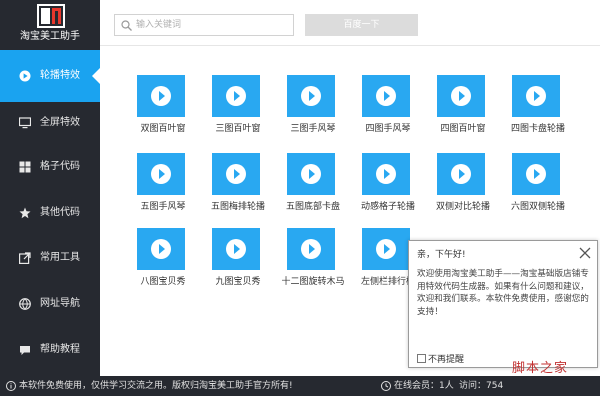  Describe the element at coordinates (361, 25) in the screenshot. I see `baidu-search-button: 百度一下` at that location.